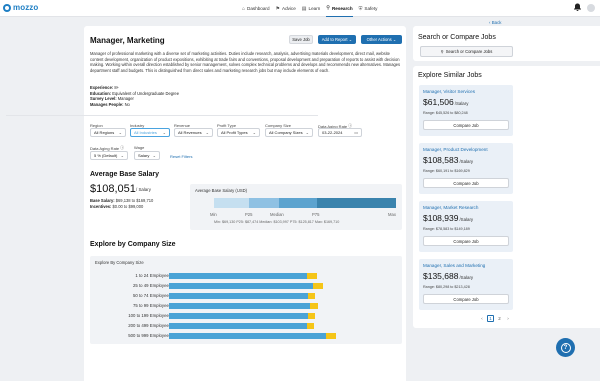 This screenshot has width=600, height=381. Describe the element at coordinates (234, 132) in the screenshot. I see `profit-type-value: All Profit Types` at that location.